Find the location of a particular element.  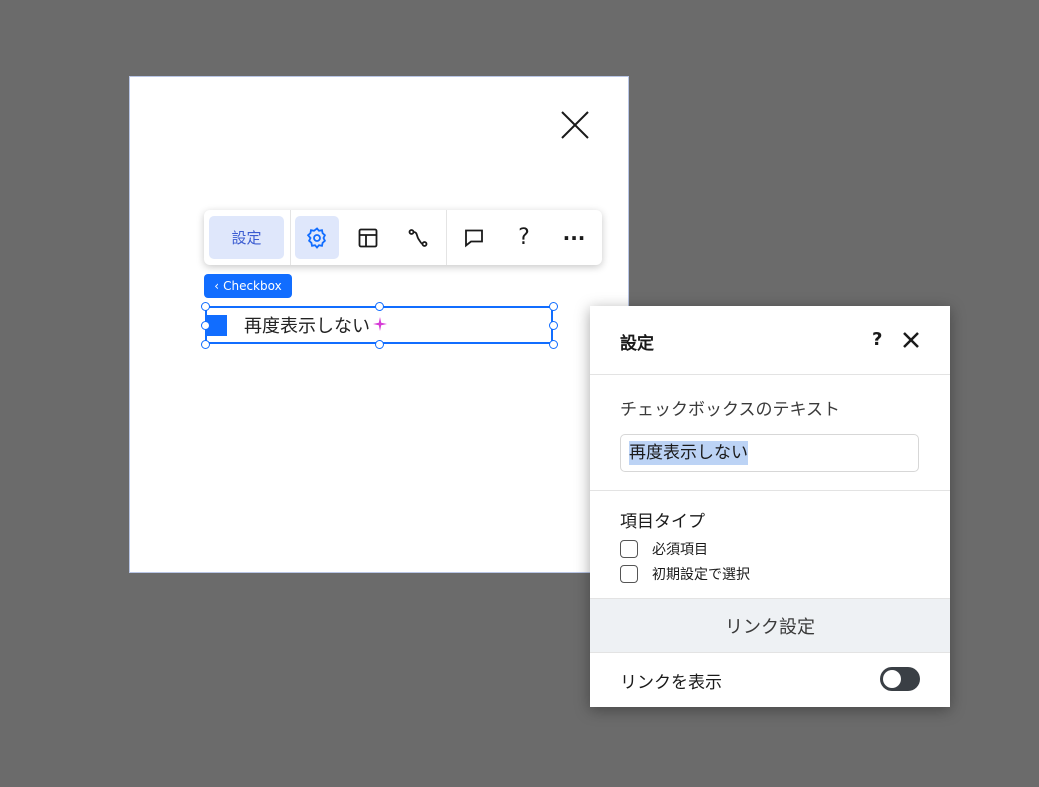

resize-handle-bottom-left is located at coordinates (205, 344).